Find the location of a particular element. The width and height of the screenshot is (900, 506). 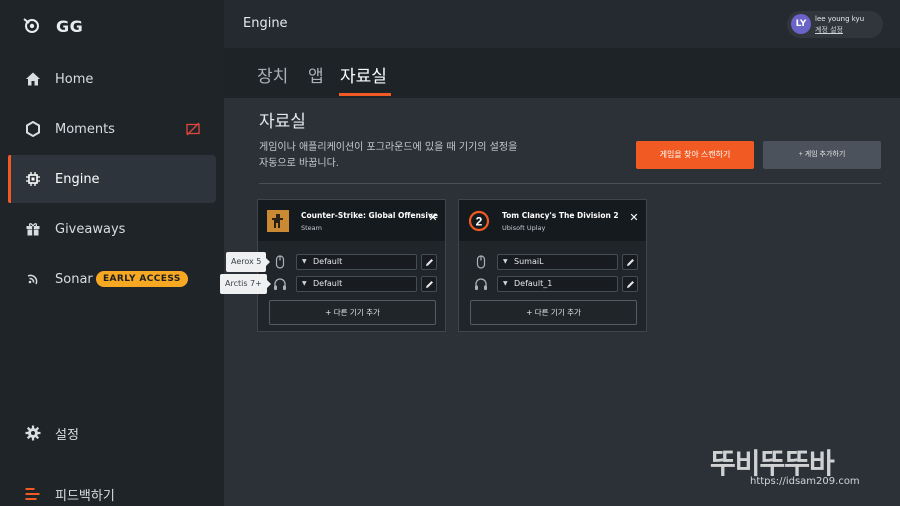

sidebar-item-settings: 설정 is located at coordinates (112, 433).